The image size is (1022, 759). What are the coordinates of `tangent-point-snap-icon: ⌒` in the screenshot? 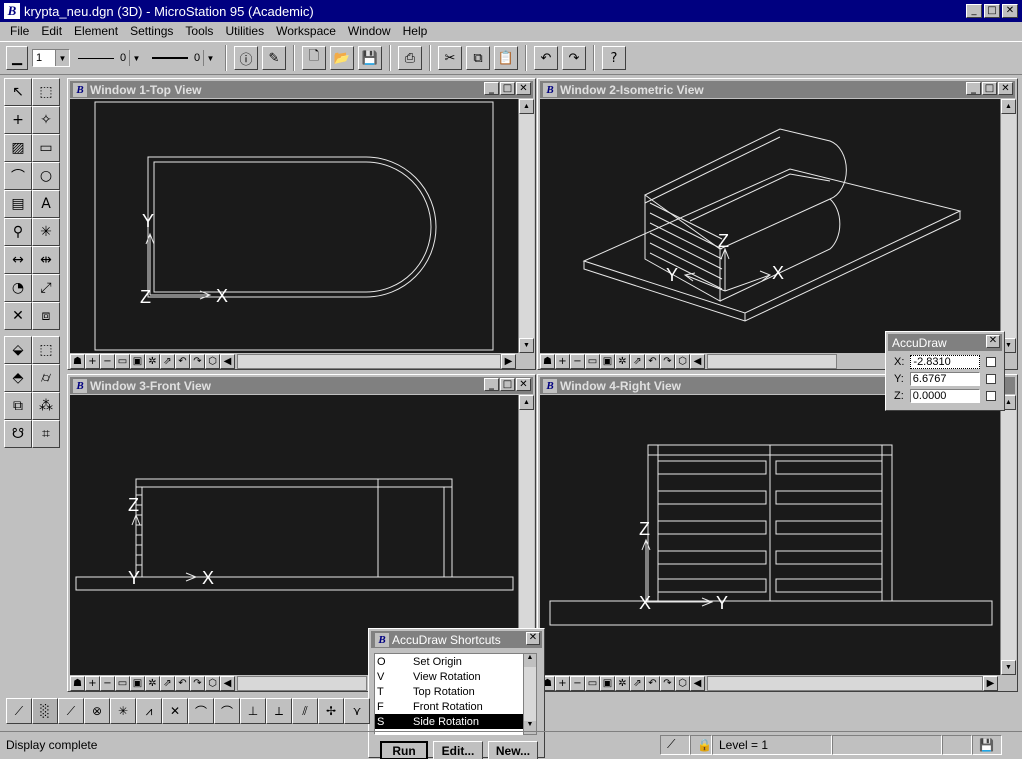 It's located at (227, 711).